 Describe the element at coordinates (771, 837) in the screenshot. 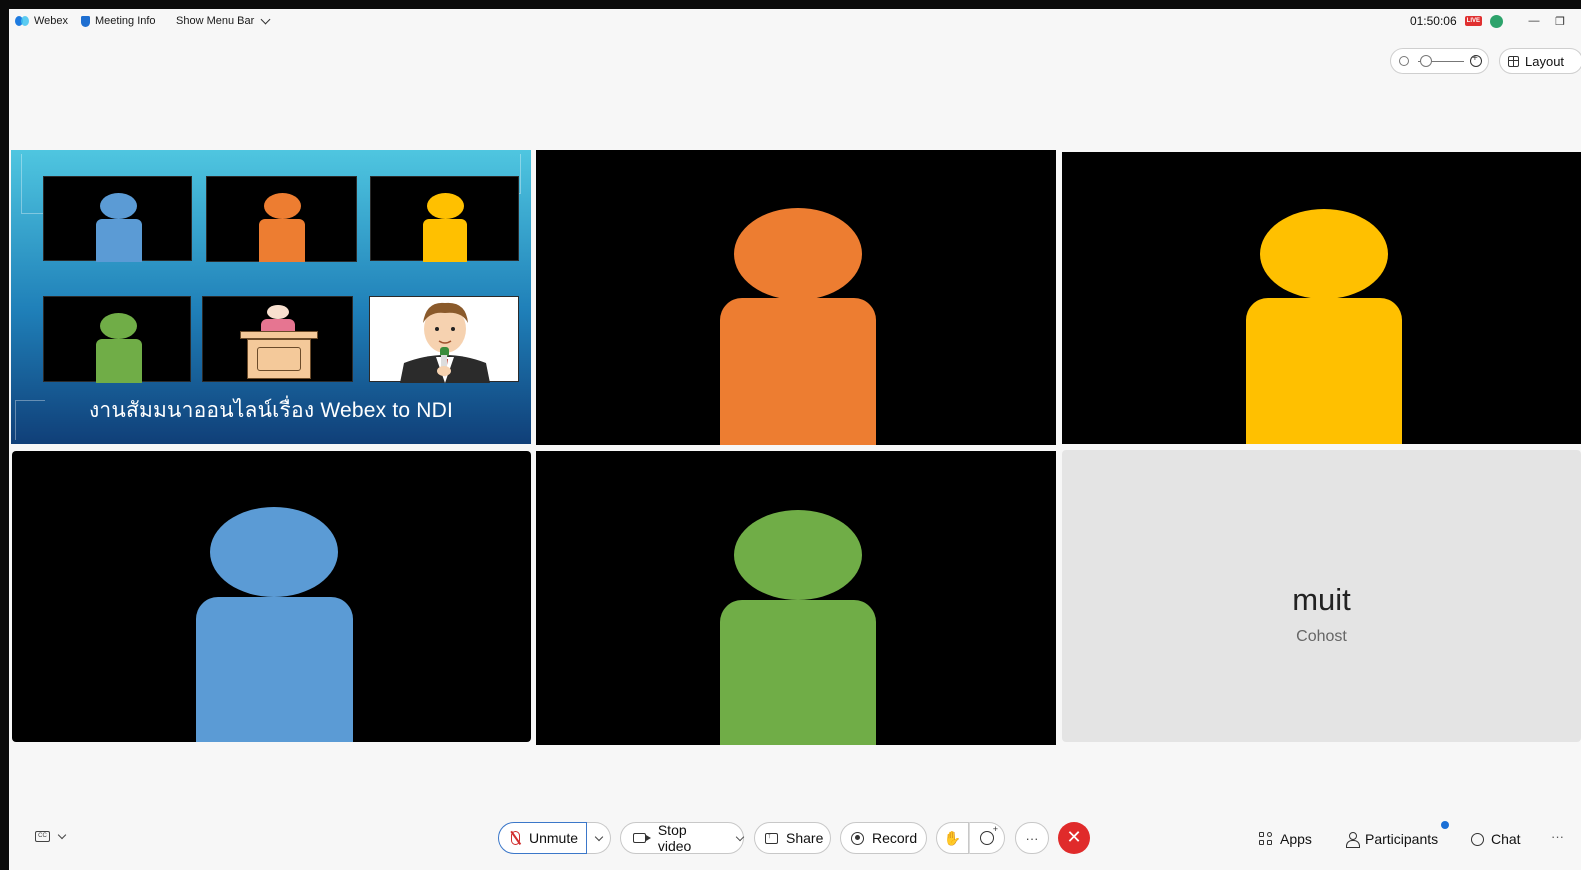

I see `share-screen-icon` at that location.